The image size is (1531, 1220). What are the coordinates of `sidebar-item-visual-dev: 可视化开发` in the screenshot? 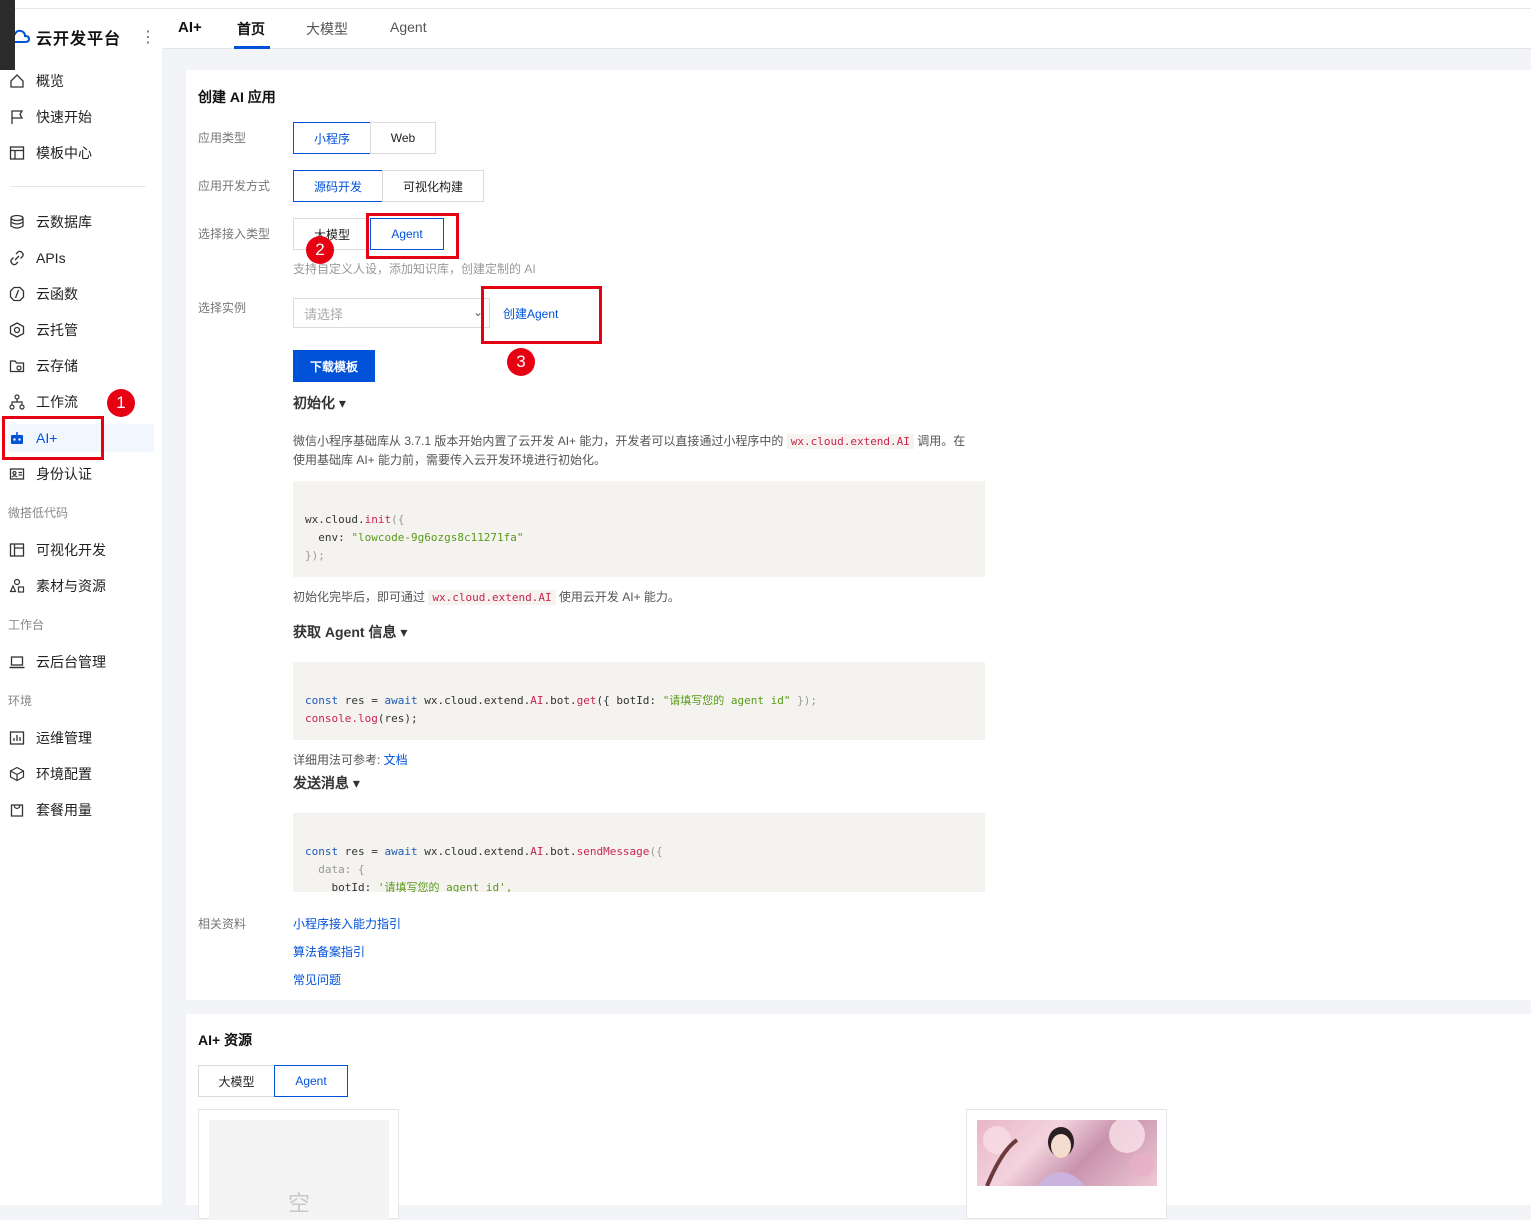 It's located at (81, 550).